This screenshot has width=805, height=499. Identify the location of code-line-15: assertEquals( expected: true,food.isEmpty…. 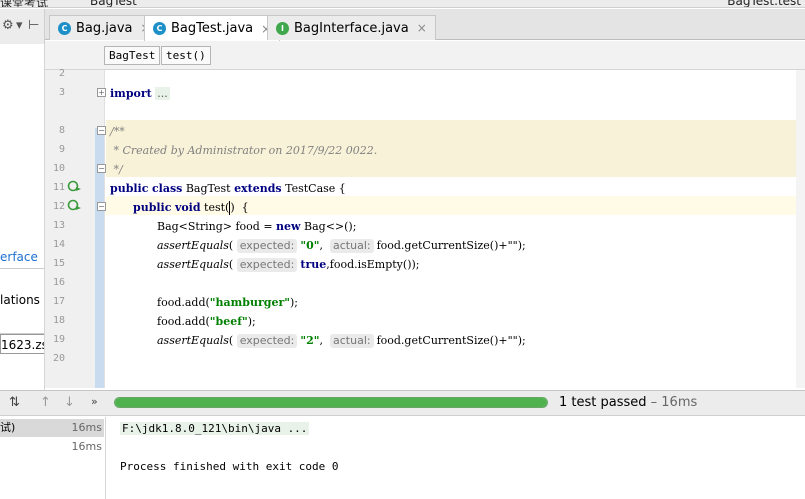
(288, 265).